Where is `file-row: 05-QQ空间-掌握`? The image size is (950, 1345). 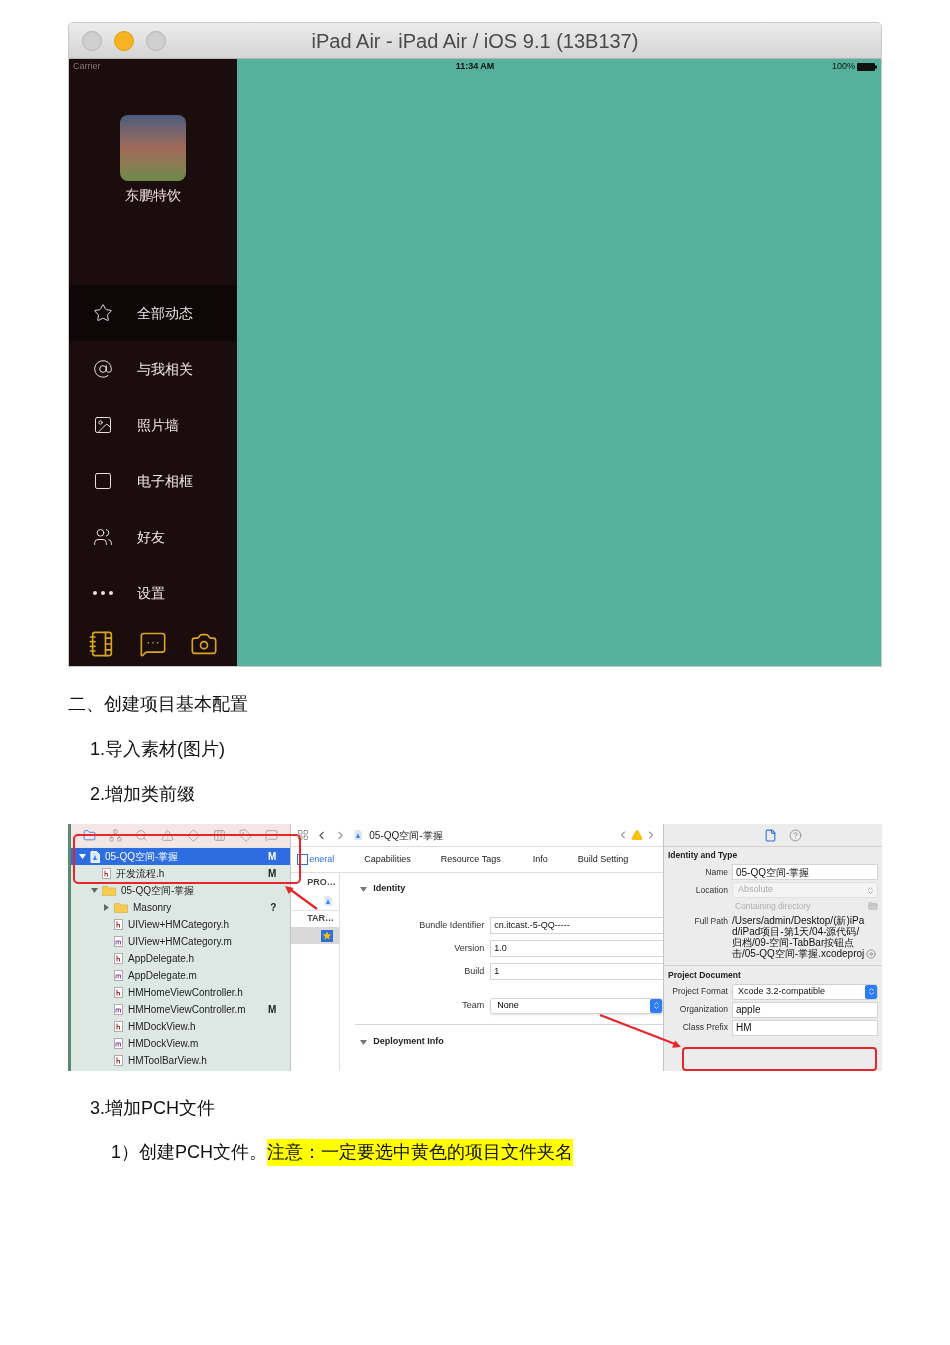
file-row: 05-QQ空间-掌握 is located at coordinates (181, 890).